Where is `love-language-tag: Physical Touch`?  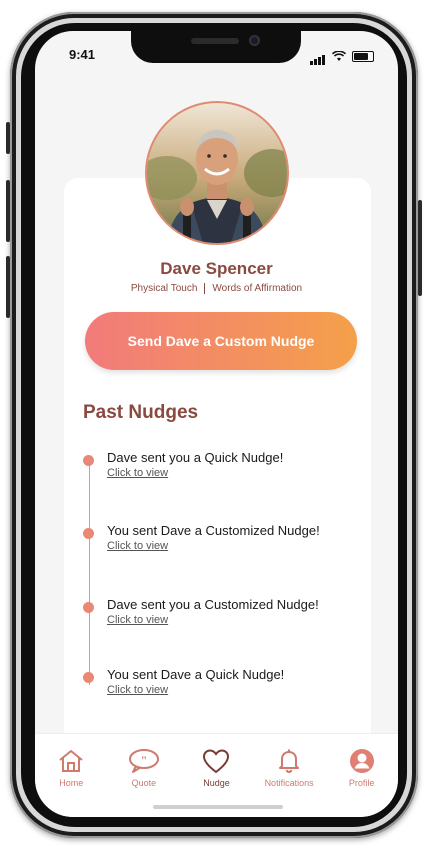 love-language-tag: Physical Touch is located at coordinates (164, 289).